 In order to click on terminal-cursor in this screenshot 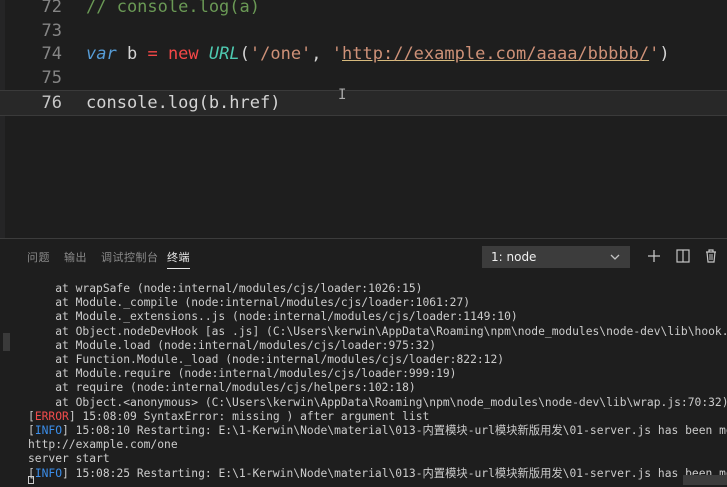, I will do `click(31, 480)`.